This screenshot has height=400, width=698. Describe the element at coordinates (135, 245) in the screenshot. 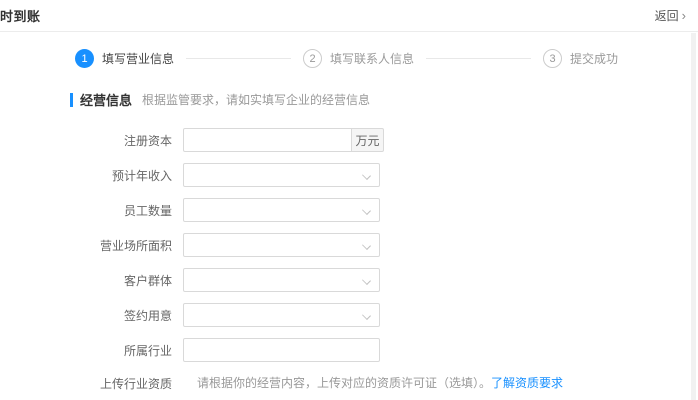

I see `premises-area-label: 营业场所面积` at that location.